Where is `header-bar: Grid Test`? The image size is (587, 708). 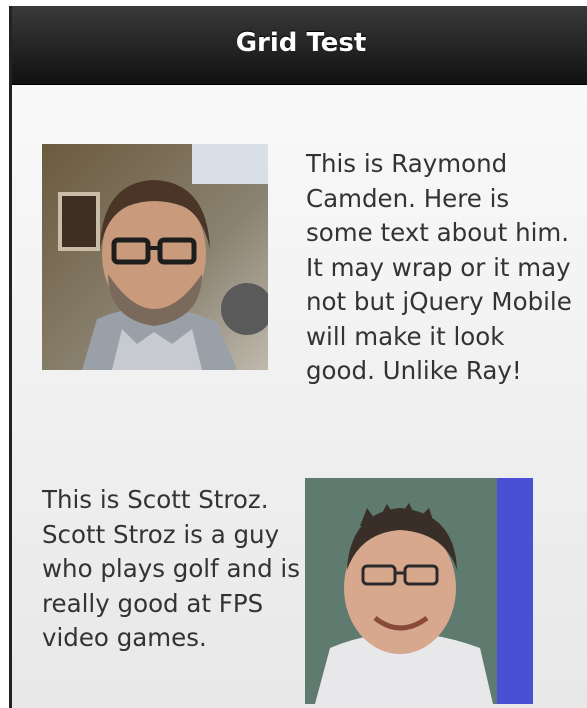
header-bar: Grid Test is located at coordinates (299, 45).